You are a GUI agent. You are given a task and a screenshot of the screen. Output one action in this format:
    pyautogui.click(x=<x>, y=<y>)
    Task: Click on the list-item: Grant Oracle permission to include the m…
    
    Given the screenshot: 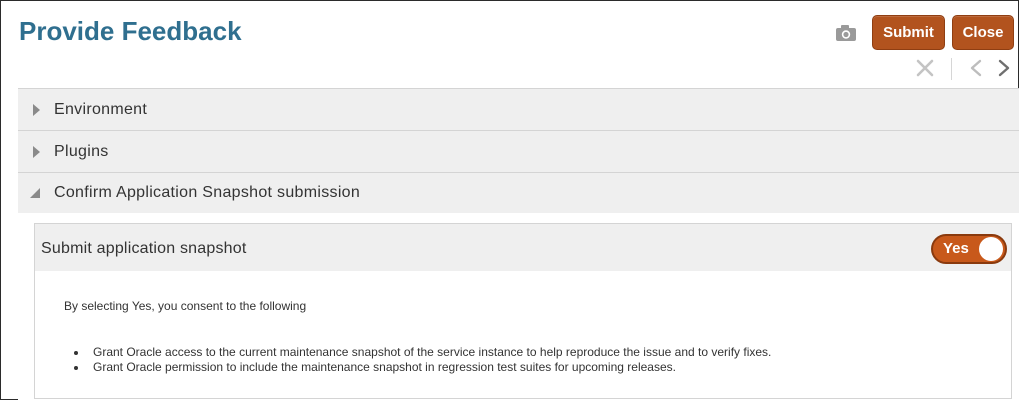 What is the action you would take?
    pyautogui.click(x=421, y=367)
    